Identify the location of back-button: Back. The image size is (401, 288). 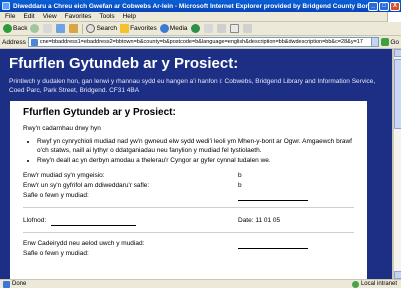
(15, 28).